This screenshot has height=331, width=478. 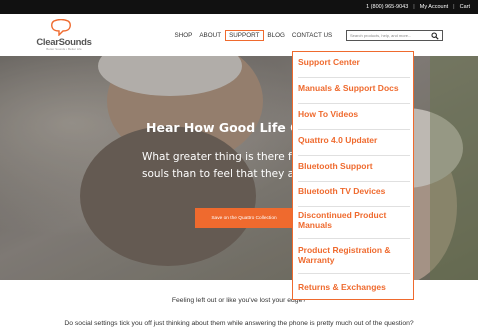 What do you see at coordinates (354, 145) in the screenshot?
I see `menu-item-quattro-updater: Quattro 4.0 Updater` at bounding box center [354, 145].